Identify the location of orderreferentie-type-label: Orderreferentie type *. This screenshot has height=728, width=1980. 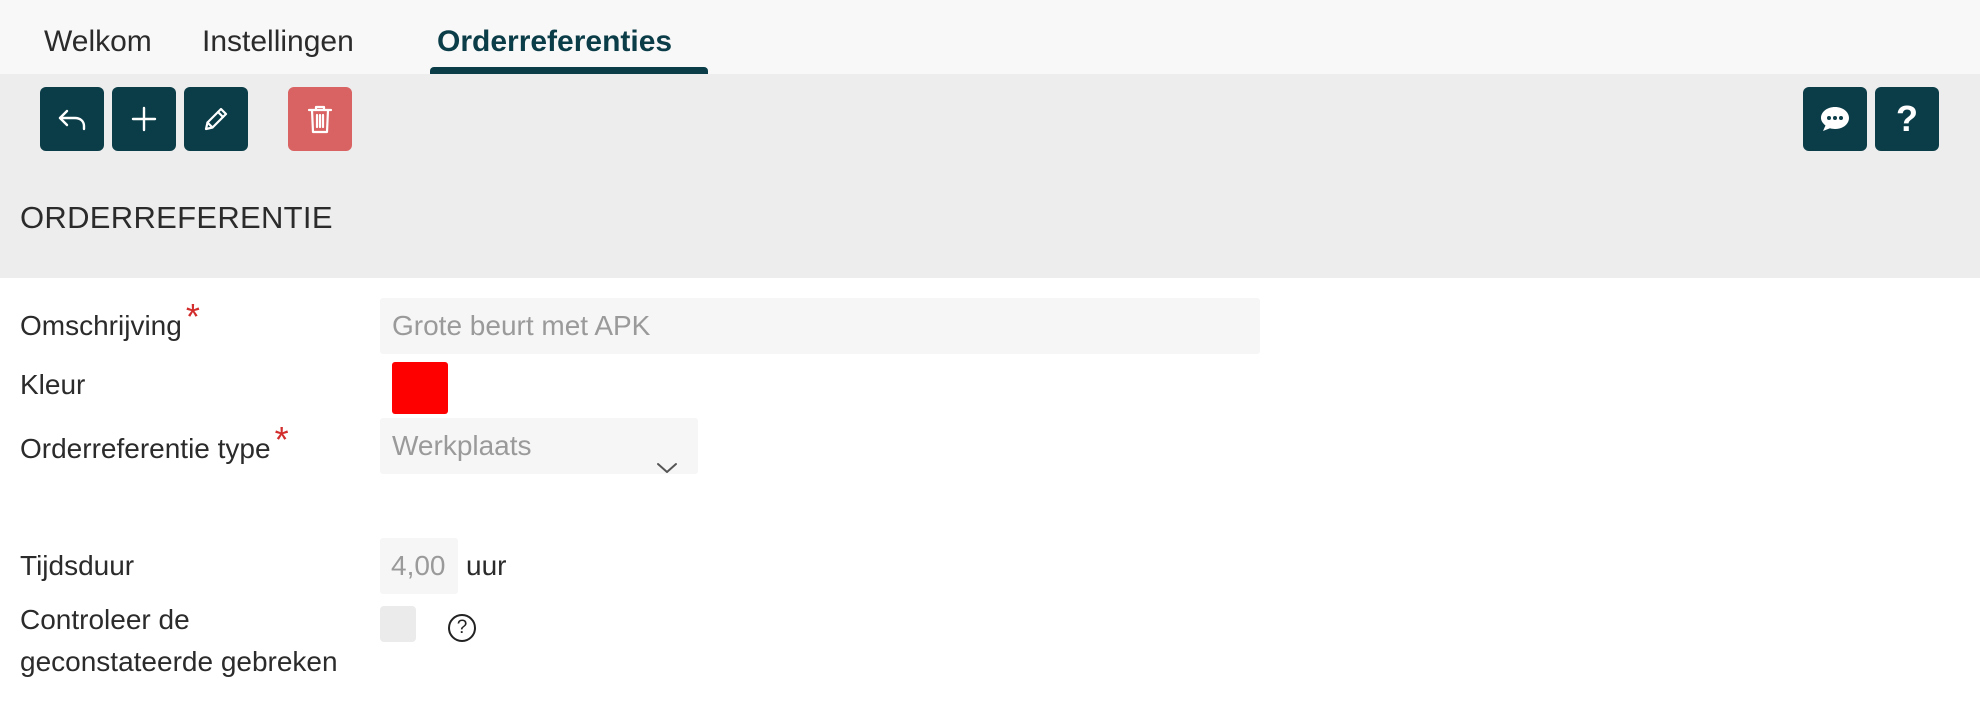
(154, 441).